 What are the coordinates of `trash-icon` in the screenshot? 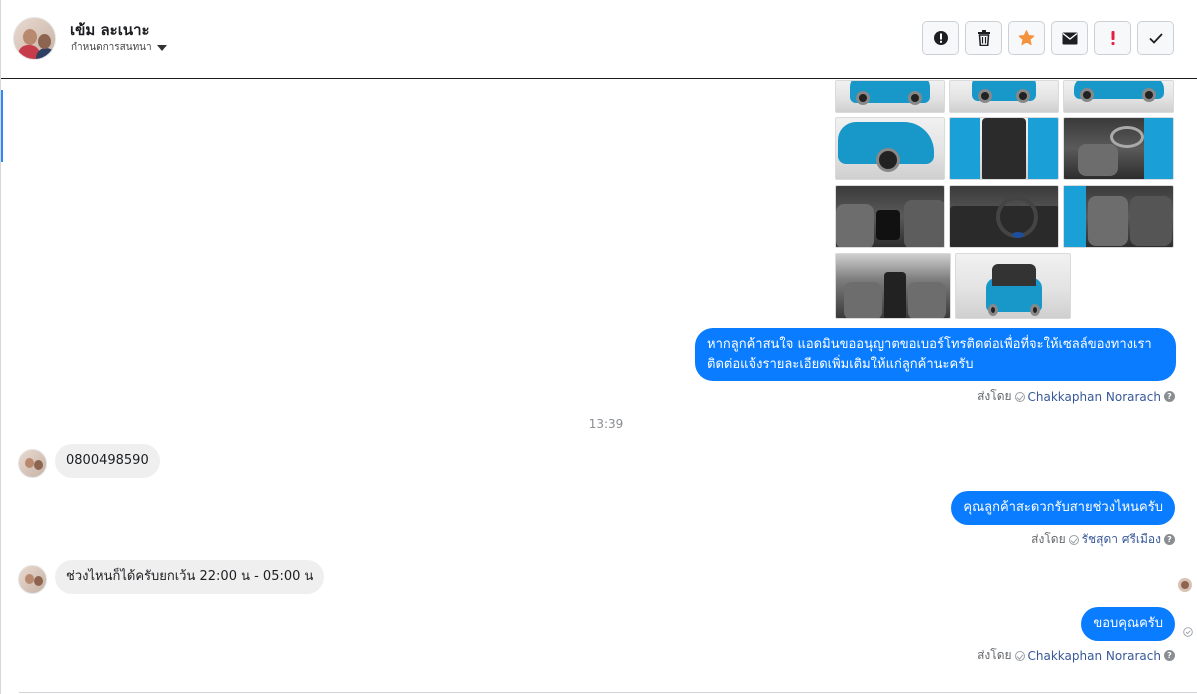 It's located at (983, 38).